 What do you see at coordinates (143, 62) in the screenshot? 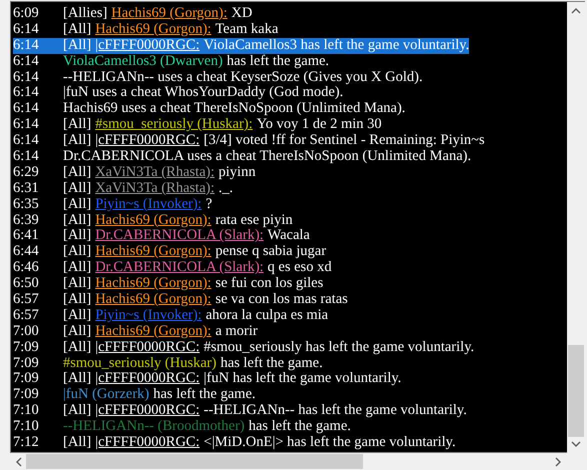
I see `player-name: ViolaCamellos3 (Dwarven)` at bounding box center [143, 62].